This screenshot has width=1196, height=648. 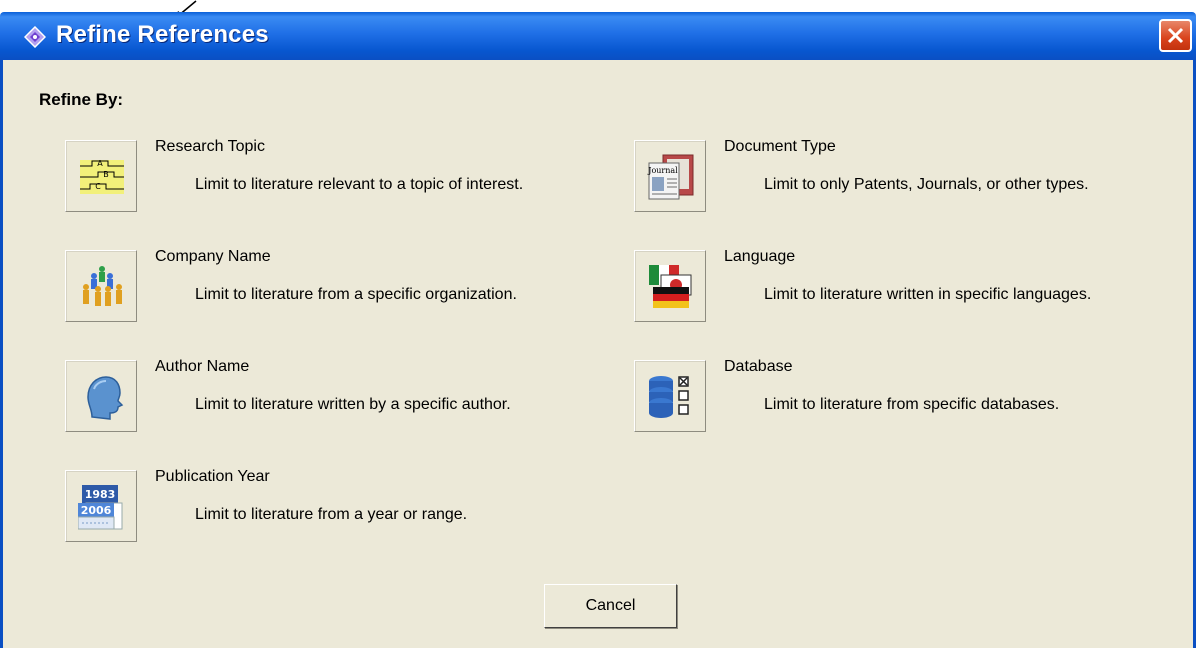 I want to click on company-name-title: Company Name, so click(x=213, y=256).